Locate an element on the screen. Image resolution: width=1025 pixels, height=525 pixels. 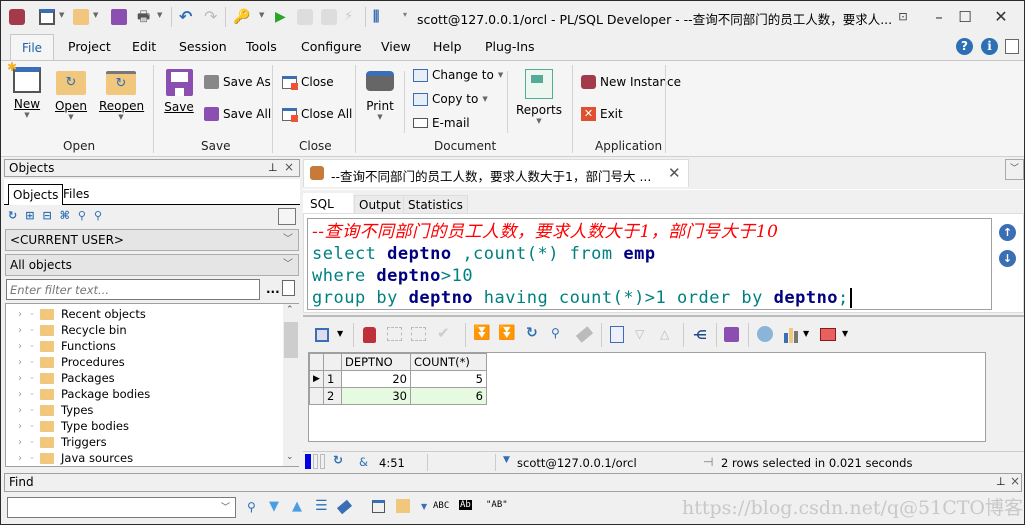
query-by-example-icon: ▽ is located at coordinates (639, 334).